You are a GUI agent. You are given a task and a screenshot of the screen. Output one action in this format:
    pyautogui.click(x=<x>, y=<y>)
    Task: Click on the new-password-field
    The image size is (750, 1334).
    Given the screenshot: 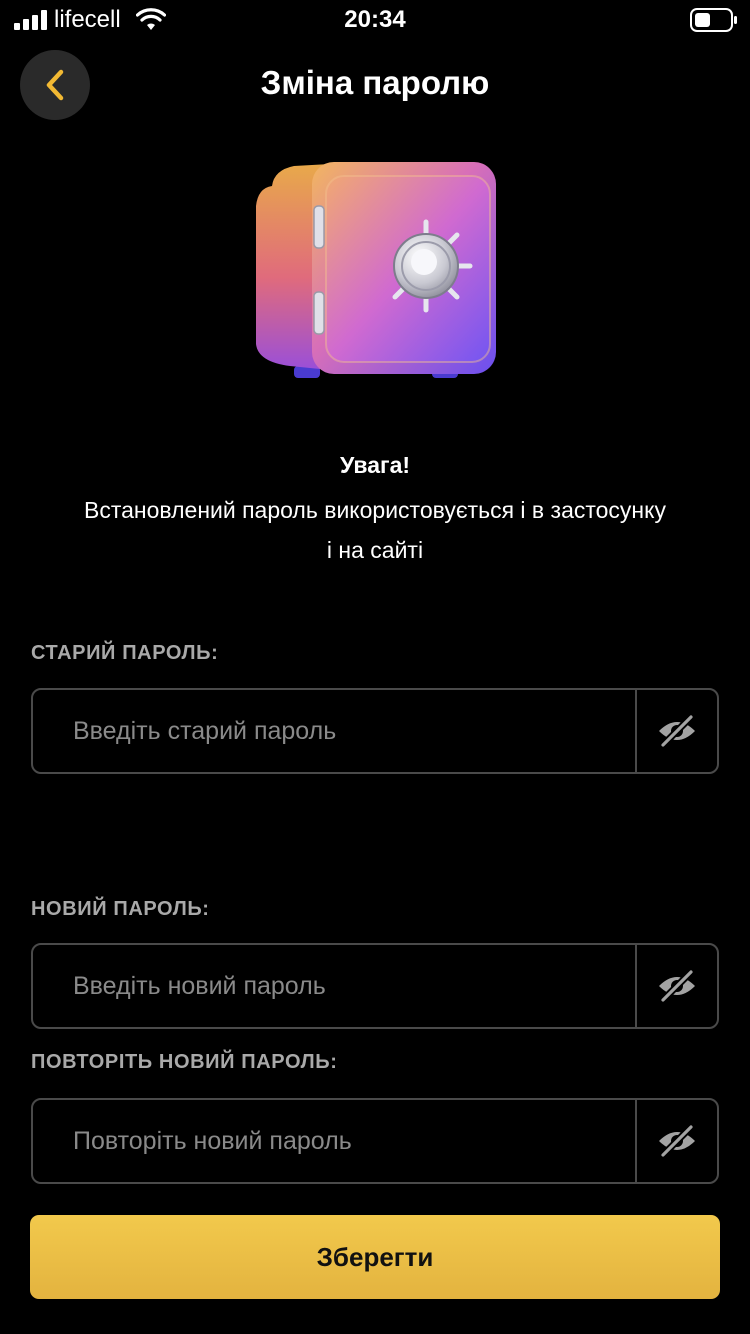 What is the action you would take?
    pyautogui.click(x=375, y=986)
    